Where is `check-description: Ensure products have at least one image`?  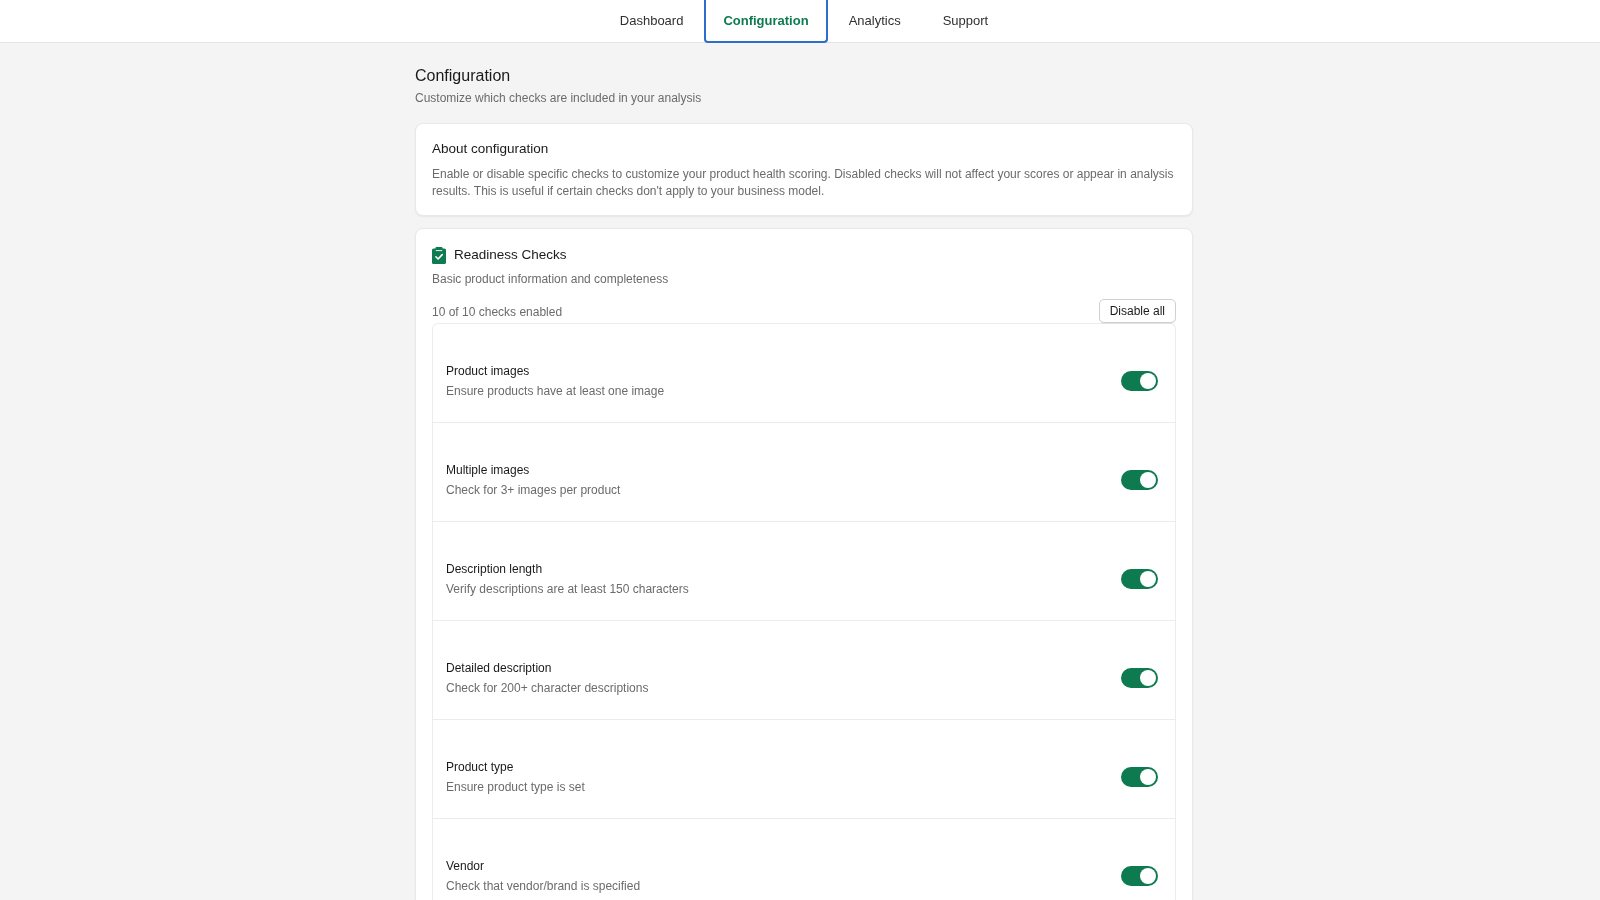
check-description: Ensure products have at least one image is located at coordinates (555, 391).